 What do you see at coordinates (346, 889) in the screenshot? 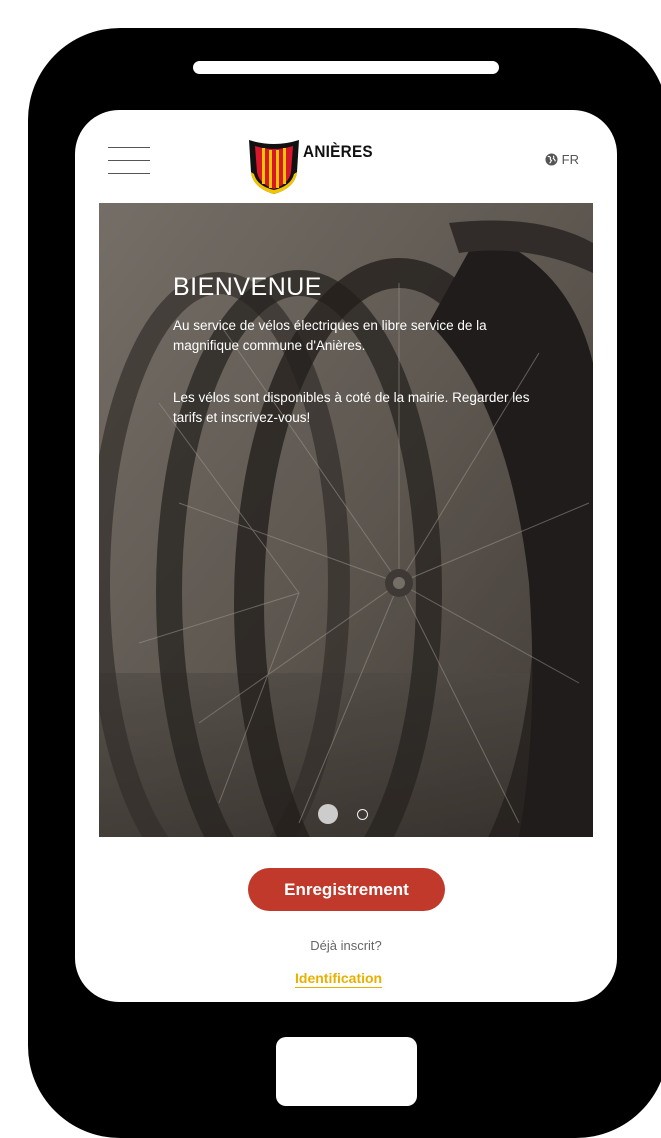
I see `register-button: Enregistrement` at bounding box center [346, 889].